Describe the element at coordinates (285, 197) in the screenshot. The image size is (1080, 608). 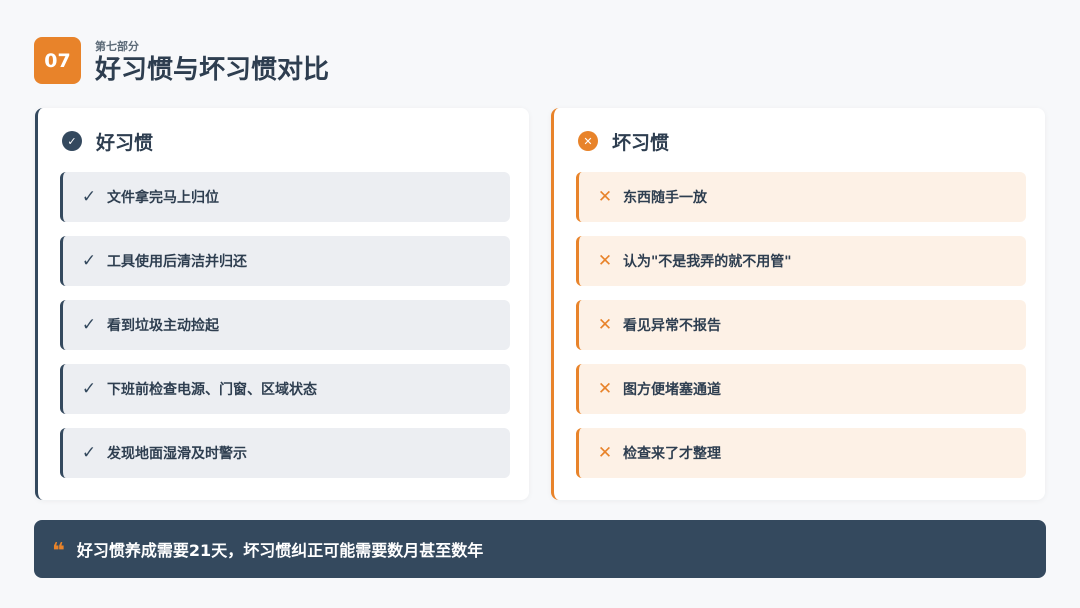
I see `list-item: ✓ 文件拿完马上归位` at that location.